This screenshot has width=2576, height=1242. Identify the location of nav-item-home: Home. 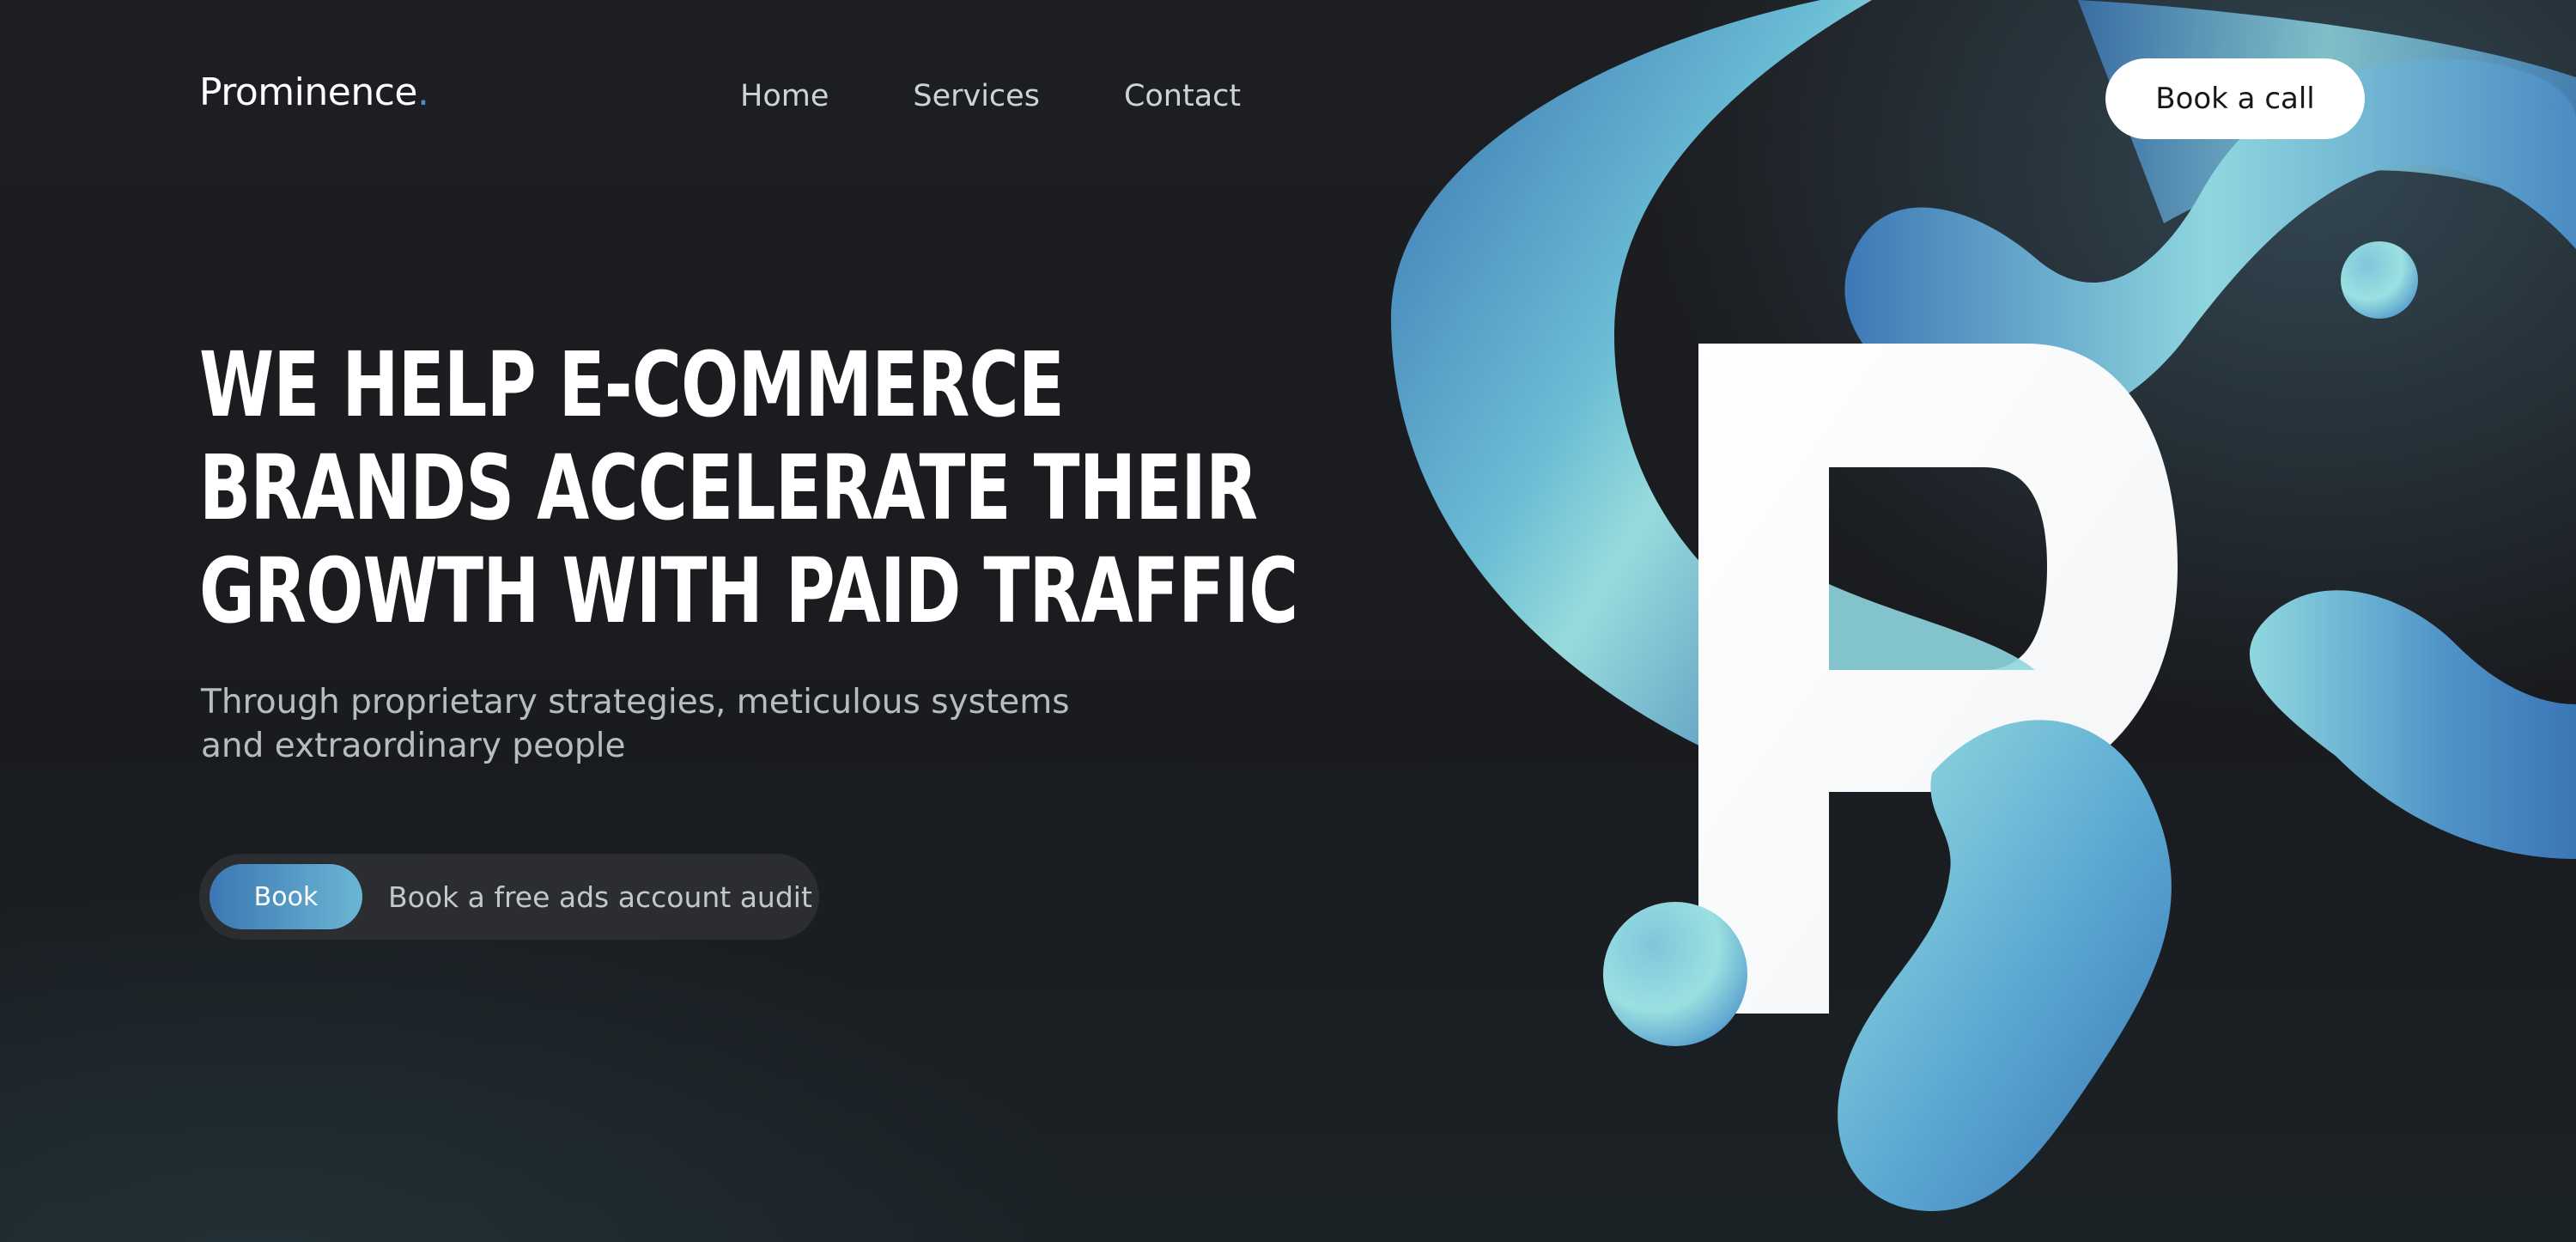
(784, 96).